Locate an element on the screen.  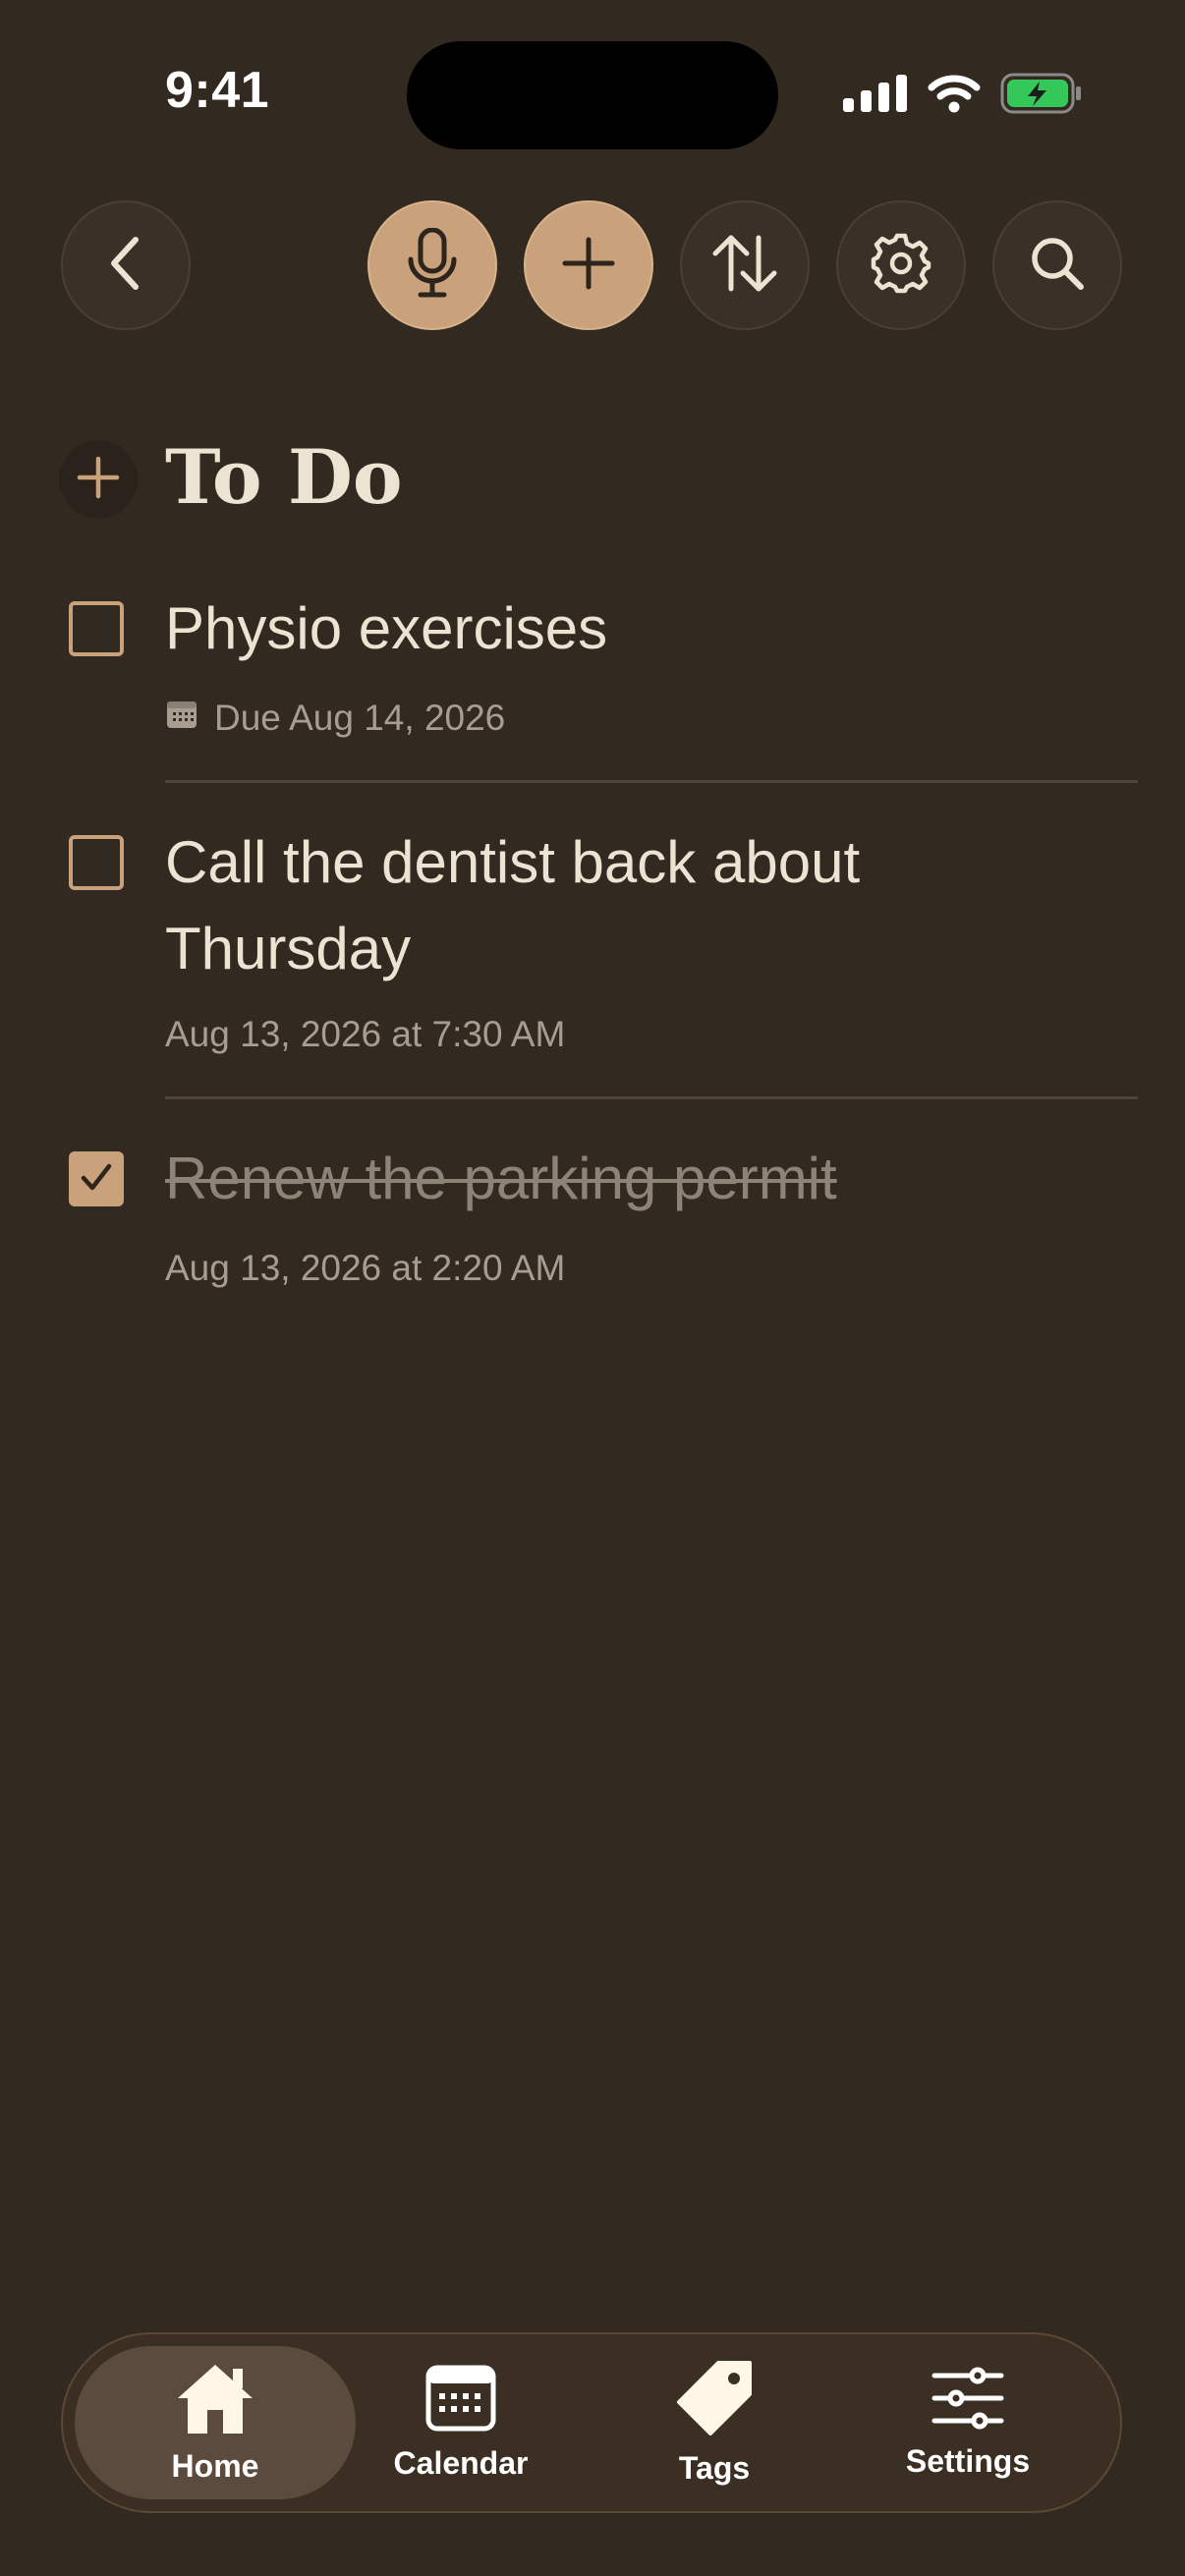
dynamic-island is located at coordinates (592, 95).